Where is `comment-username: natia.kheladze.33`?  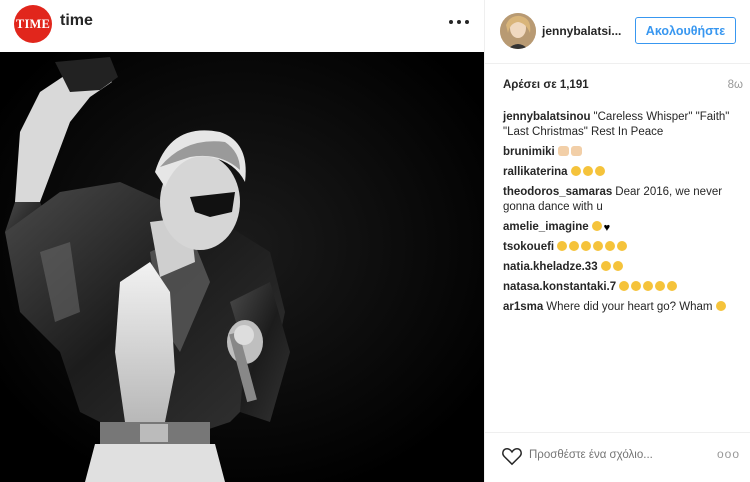 comment-username: natia.kheladze.33 is located at coordinates (550, 267).